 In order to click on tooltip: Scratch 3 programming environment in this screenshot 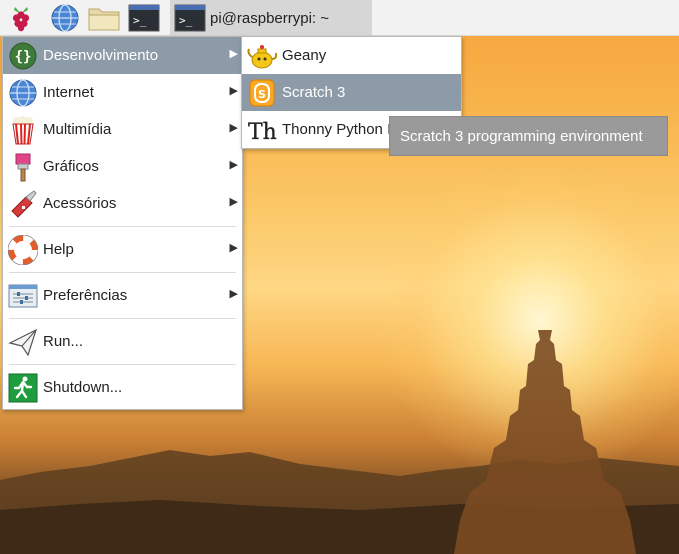, I will do `click(528, 136)`.